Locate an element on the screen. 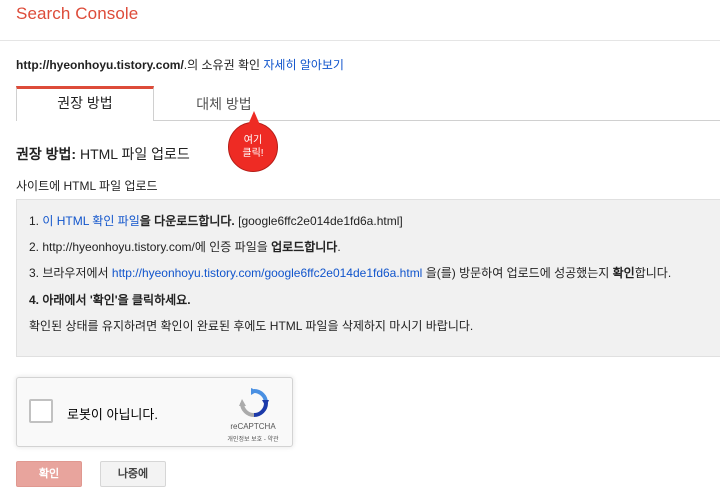 Image resolution: width=720 pixels, height=500 pixels. confirm-button: 확인 is located at coordinates (49, 474).